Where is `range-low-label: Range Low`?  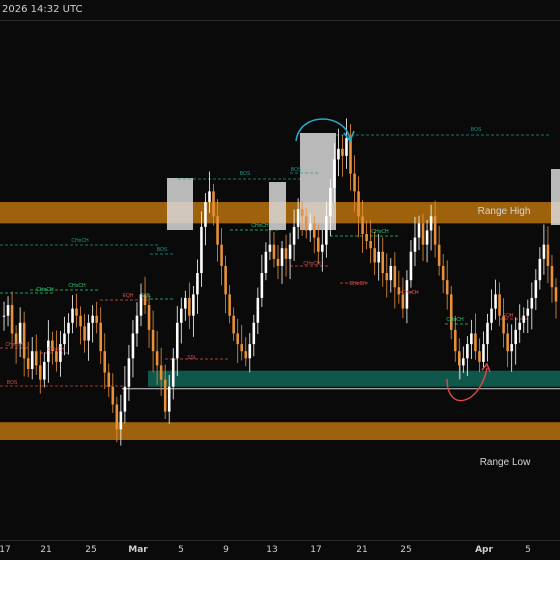
range-low-label: Range Low is located at coordinates (505, 462).